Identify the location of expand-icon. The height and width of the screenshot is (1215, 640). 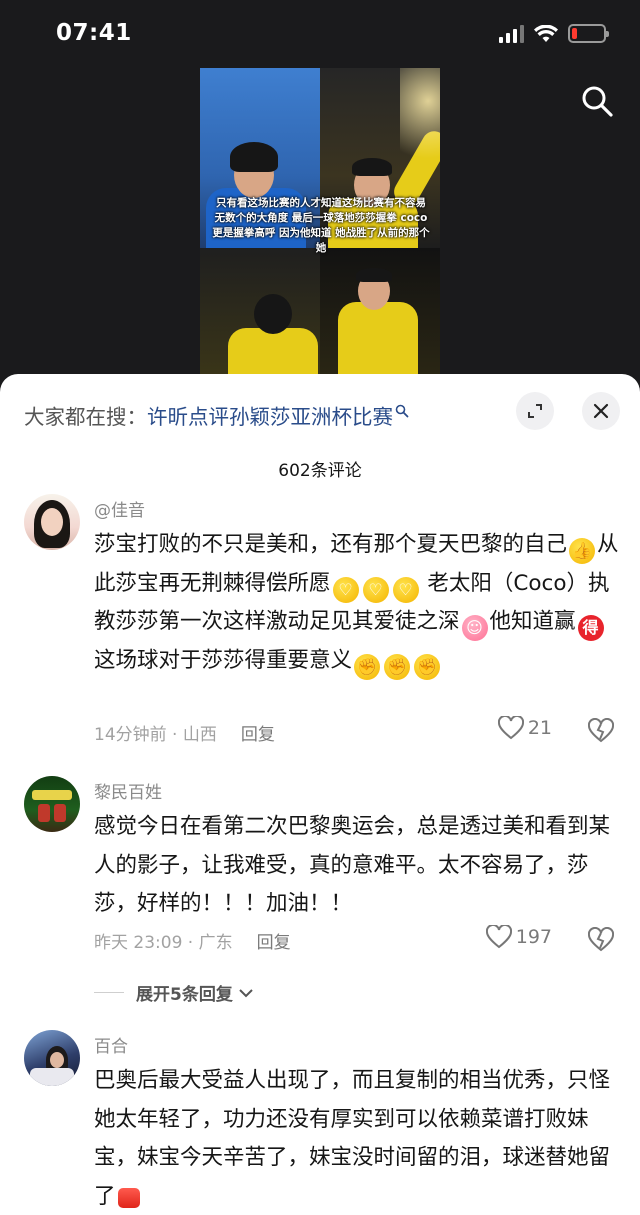
(535, 411).